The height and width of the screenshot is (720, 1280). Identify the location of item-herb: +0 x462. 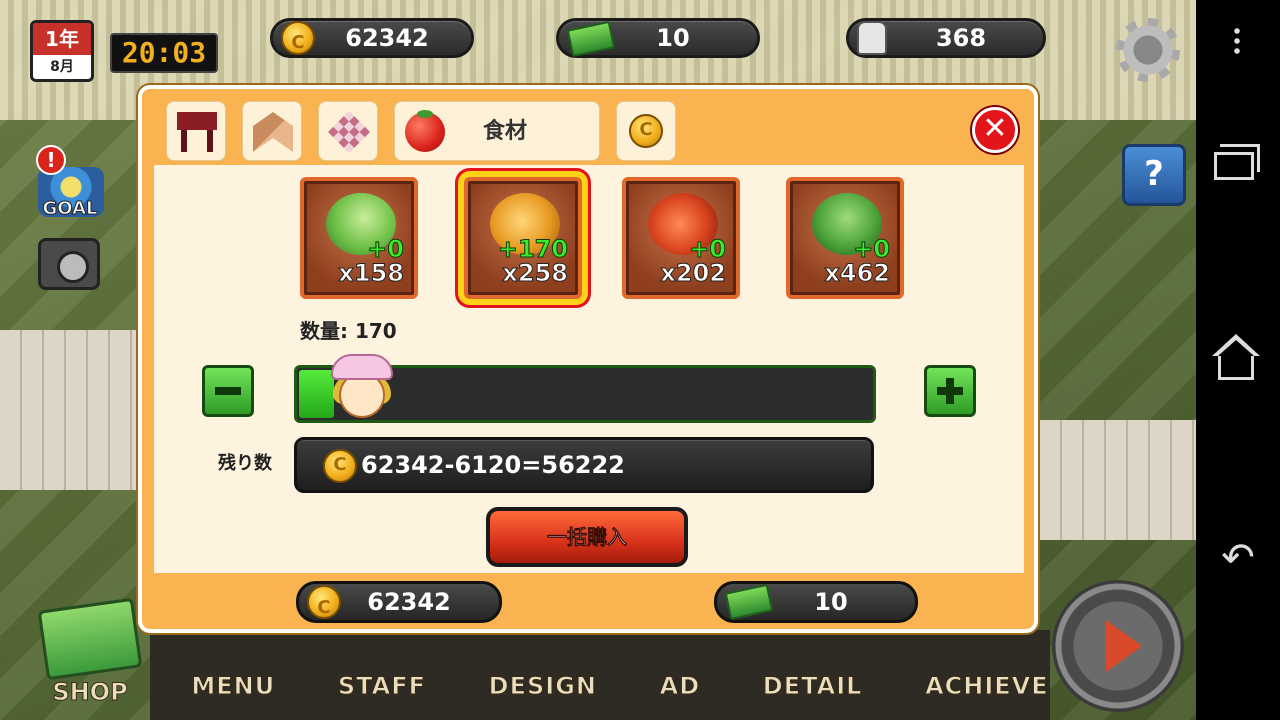
(845, 238).